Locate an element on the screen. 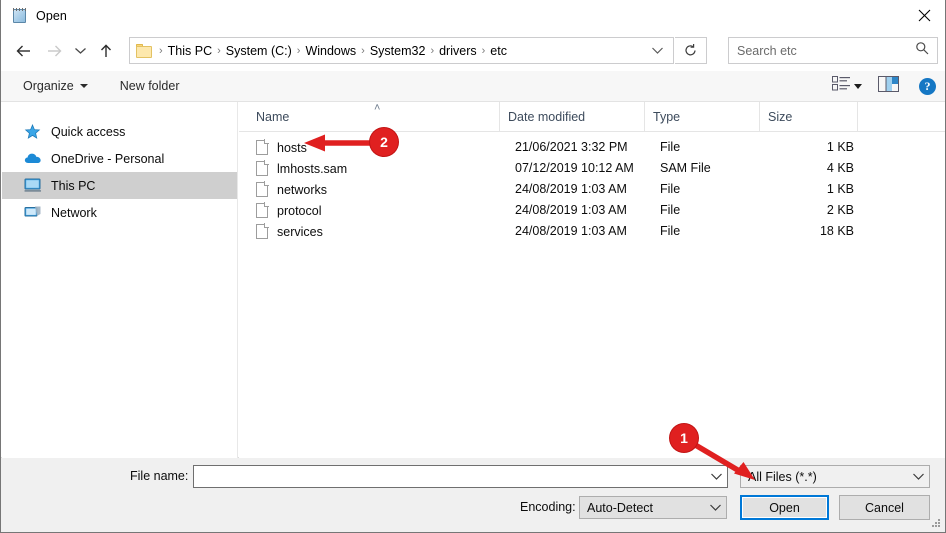 Image resolution: width=946 pixels, height=533 pixels. breadcrumb-system-c: System (C:) is located at coordinates (259, 51).